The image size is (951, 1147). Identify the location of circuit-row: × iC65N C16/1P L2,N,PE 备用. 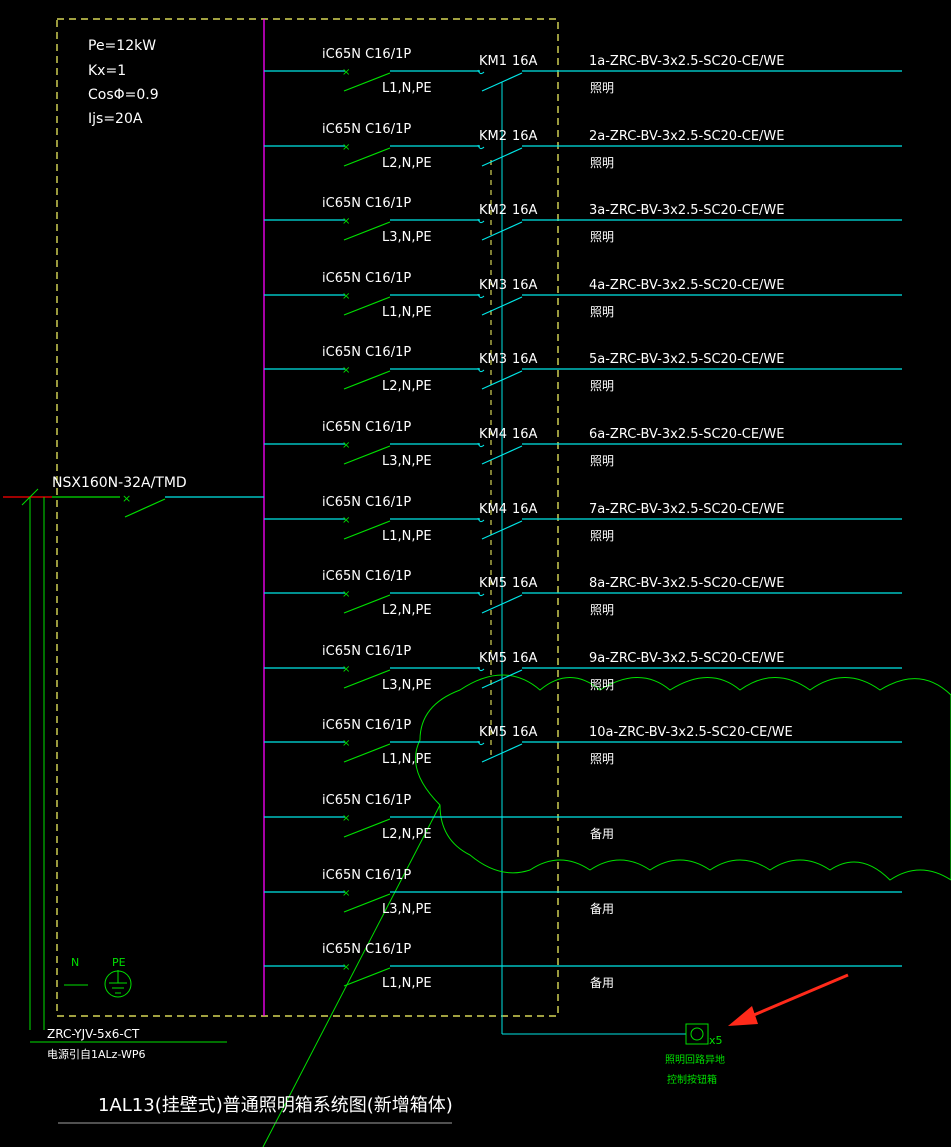
(583, 817).